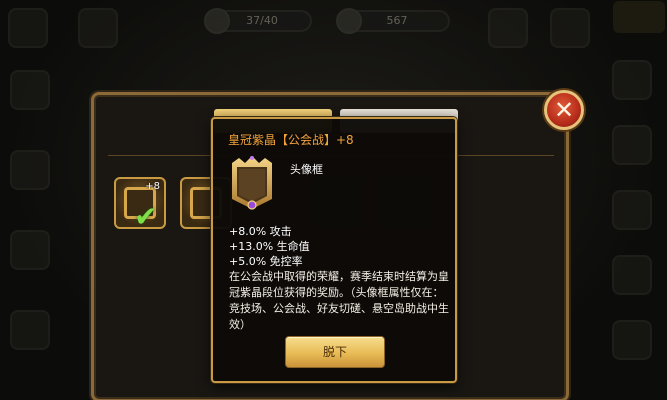 Image resolution: width=667 pixels, height=400 pixels. I want to click on stat-hp: +13.0% 生命值, so click(269, 246).